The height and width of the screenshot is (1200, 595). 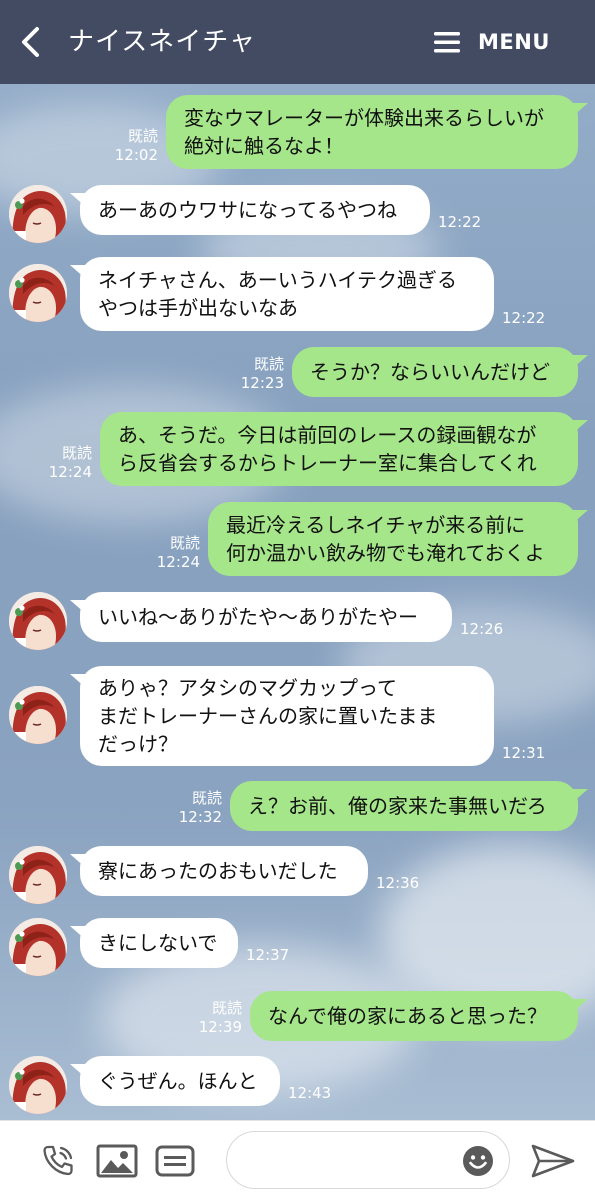 I want to click on read-receipt: 既読 12:23, so click(x=253, y=374).